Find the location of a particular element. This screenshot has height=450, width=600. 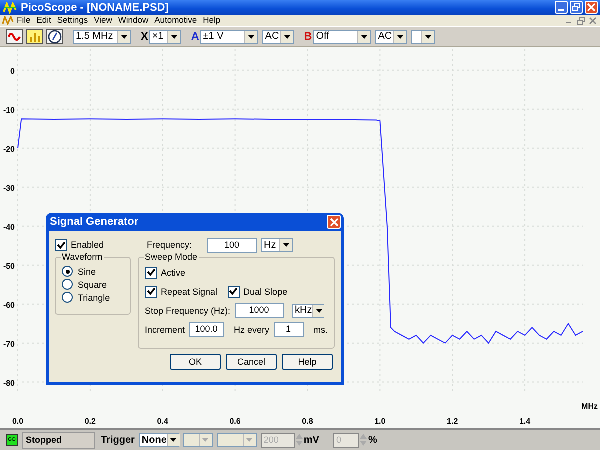

y-tick-label: -30 is located at coordinates (9, 188).